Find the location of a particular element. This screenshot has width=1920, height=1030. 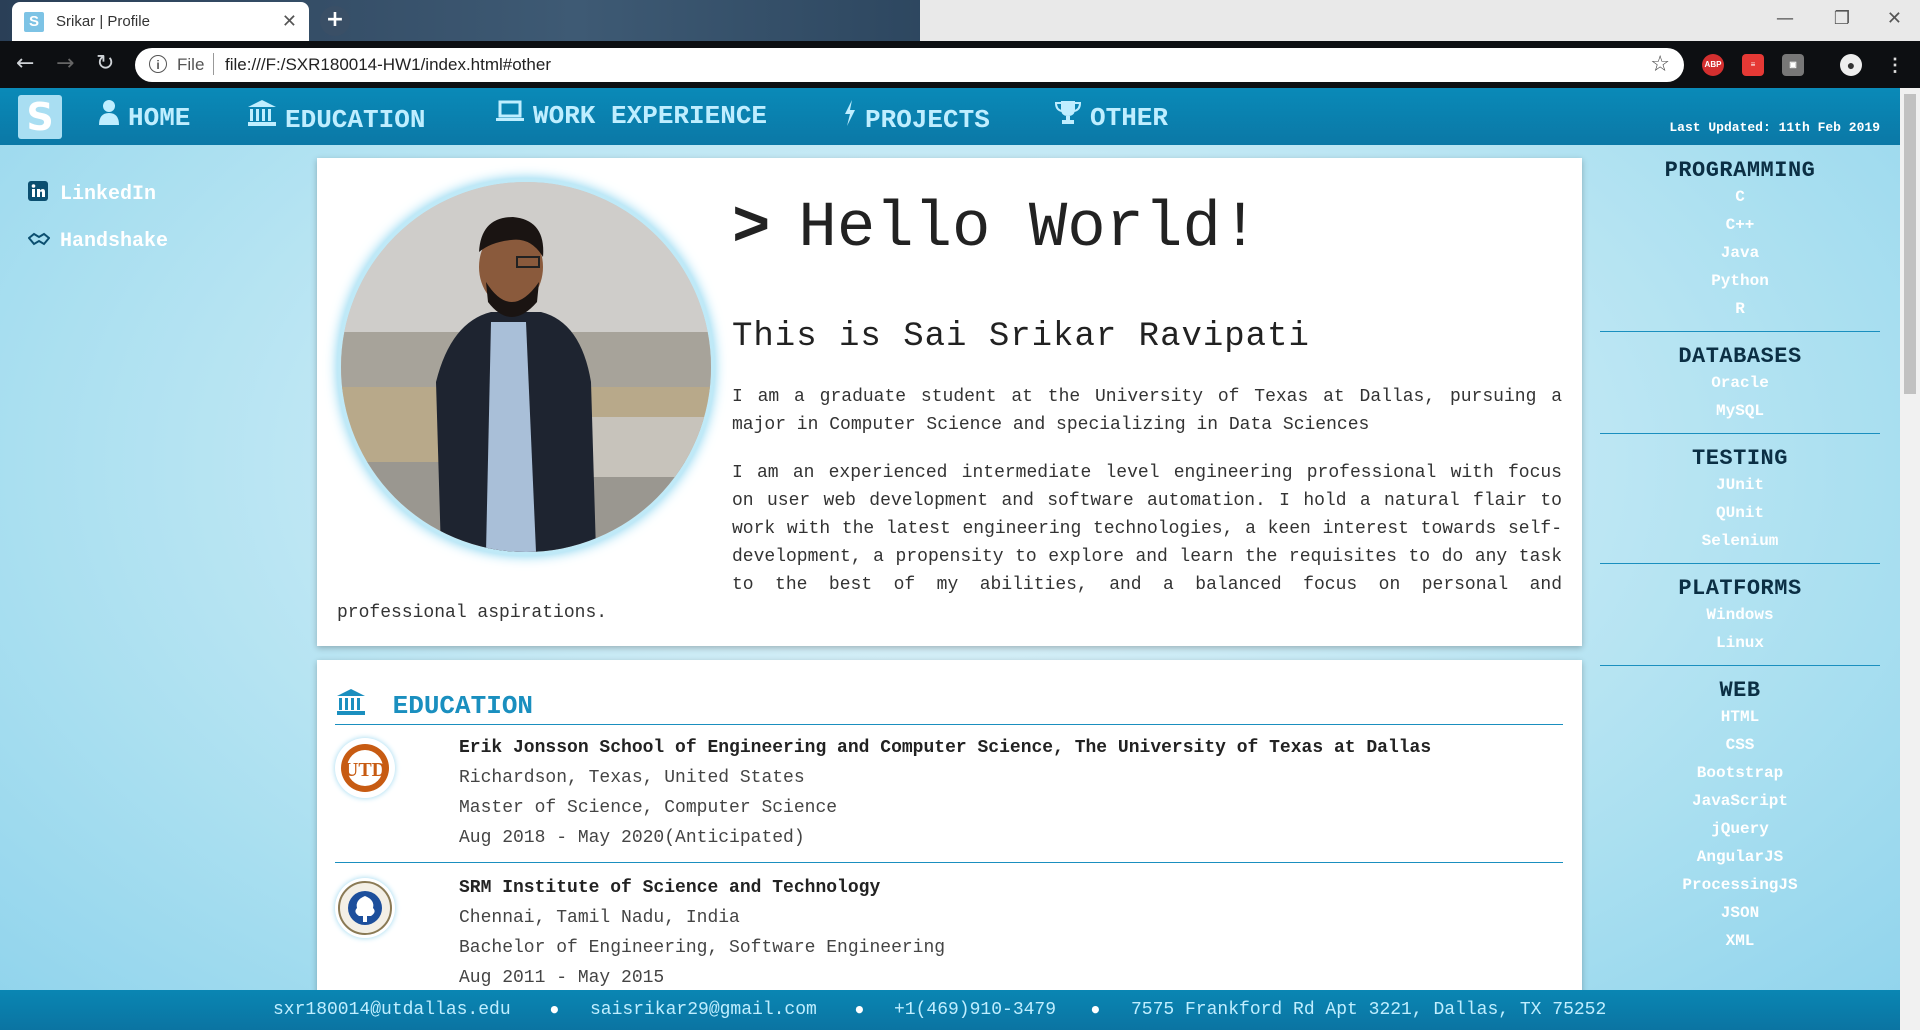

skill-item: Linux is located at coordinates (1739, 643).